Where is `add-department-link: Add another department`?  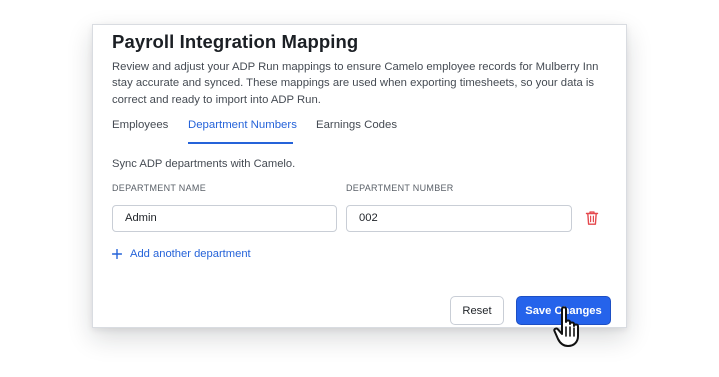 add-department-link: Add another department is located at coordinates (181, 254).